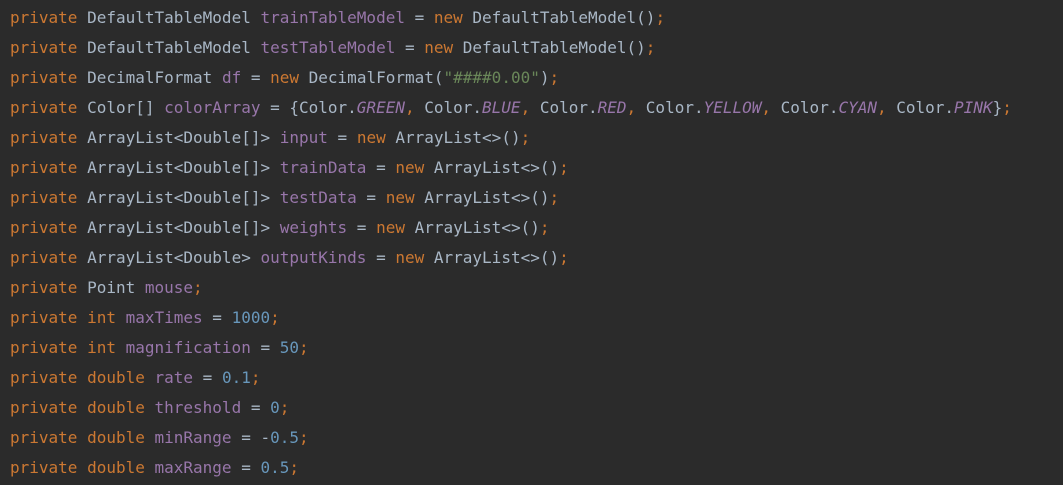  I want to click on static-constant-token: PINK, so click(973, 107).